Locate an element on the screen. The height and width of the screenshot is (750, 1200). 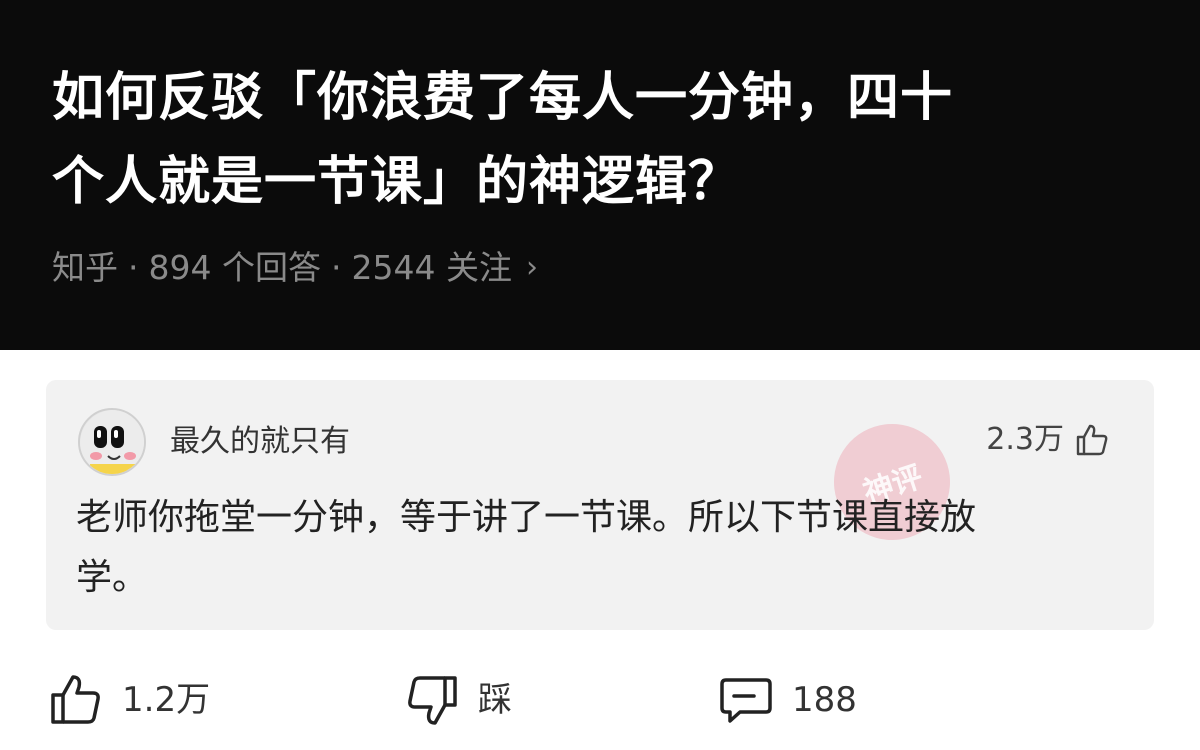
question-meta: 知乎 · 894 个回答 · 2544 关注 › is located at coordinates (295, 268).